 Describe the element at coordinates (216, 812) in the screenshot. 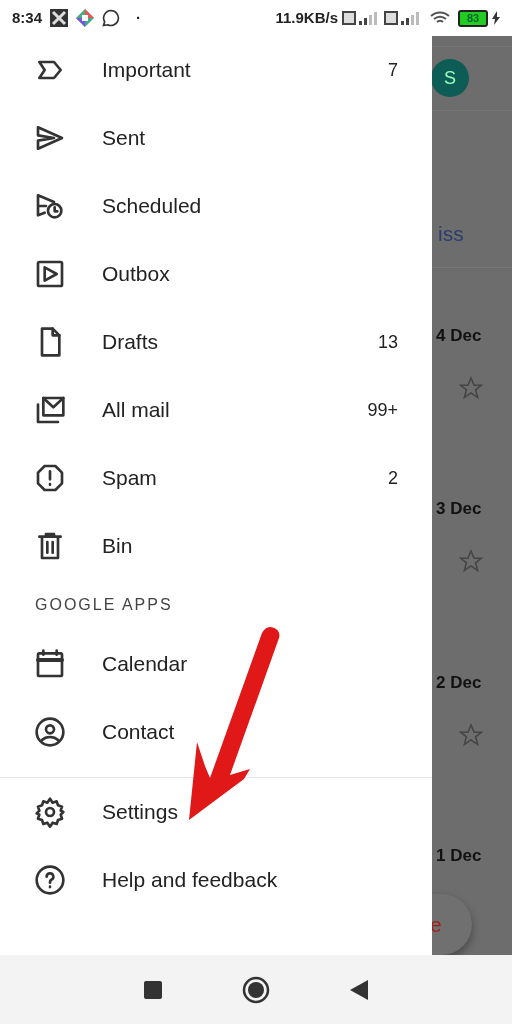

I see `drawer-item: Settings` at that location.